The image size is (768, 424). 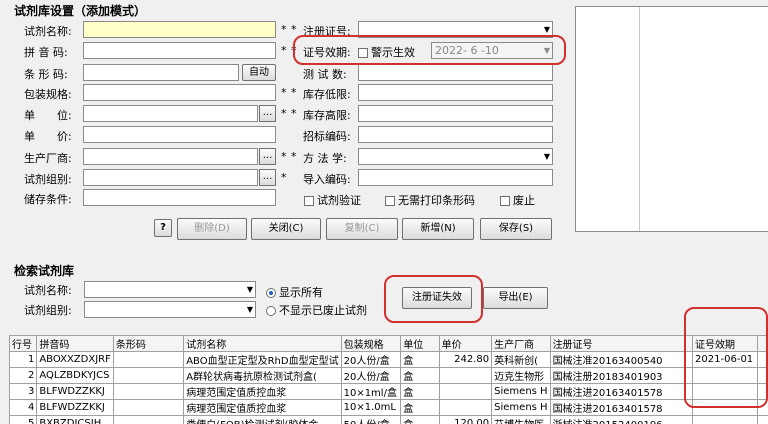 What do you see at coordinates (339, 200) in the screenshot?
I see `reagent-verify-label: 试剂验证` at bounding box center [339, 200].